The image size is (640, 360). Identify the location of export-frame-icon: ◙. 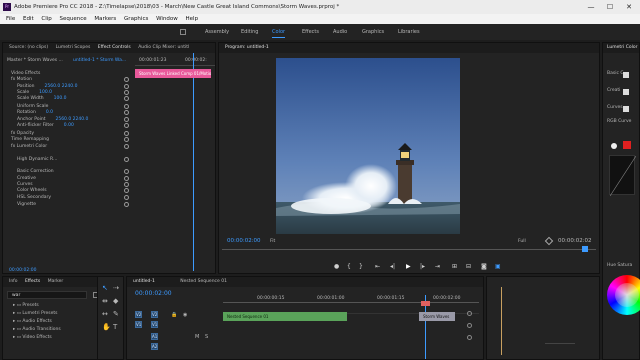
(484, 267).